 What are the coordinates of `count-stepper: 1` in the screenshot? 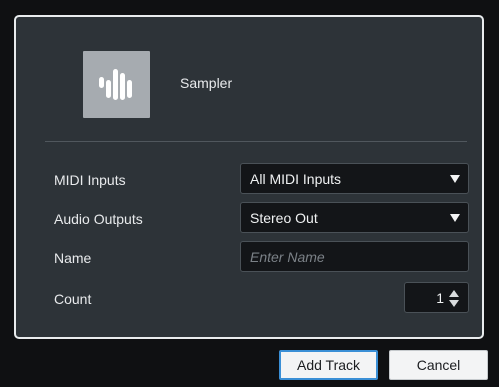 It's located at (436, 297).